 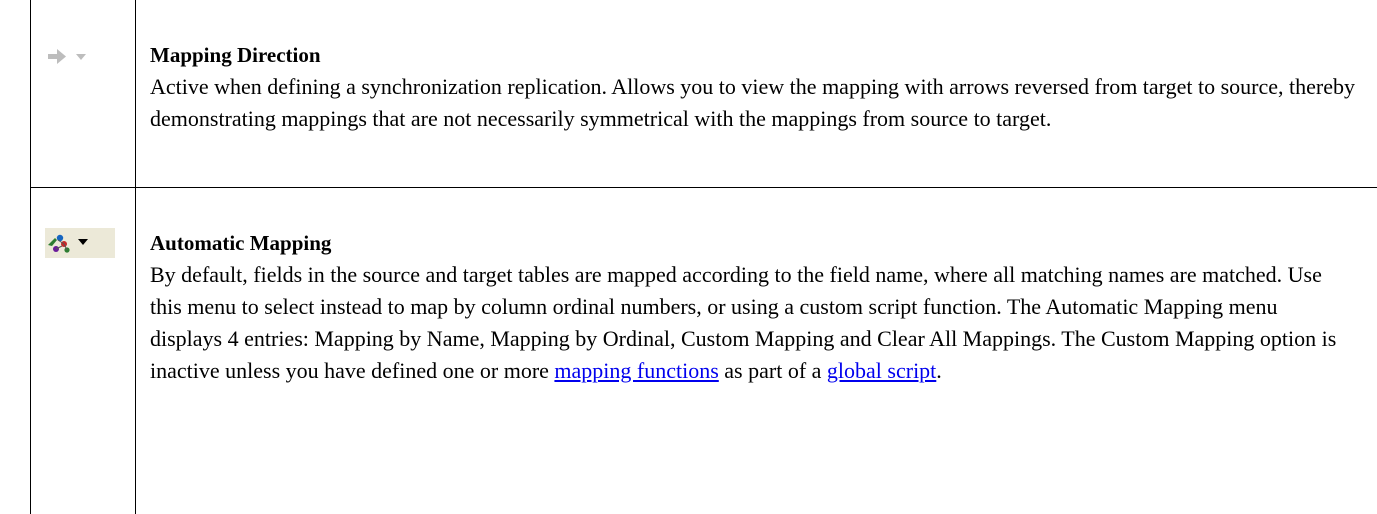 I want to click on mapping-functions-link: mapping functions, so click(x=636, y=370).